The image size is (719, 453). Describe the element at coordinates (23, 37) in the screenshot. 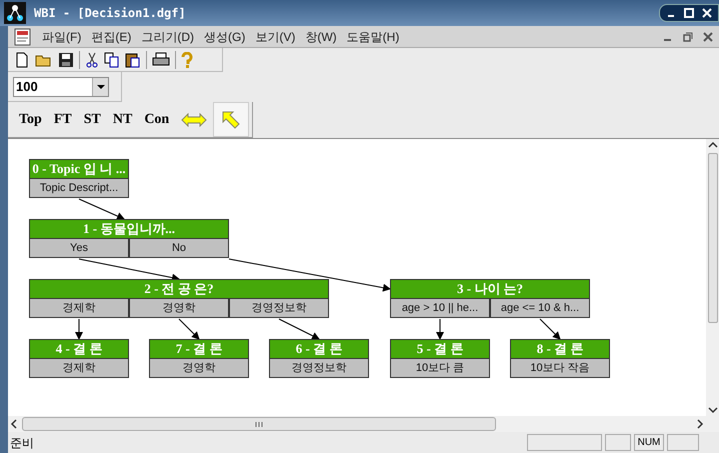

I see `document-icon` at that location.